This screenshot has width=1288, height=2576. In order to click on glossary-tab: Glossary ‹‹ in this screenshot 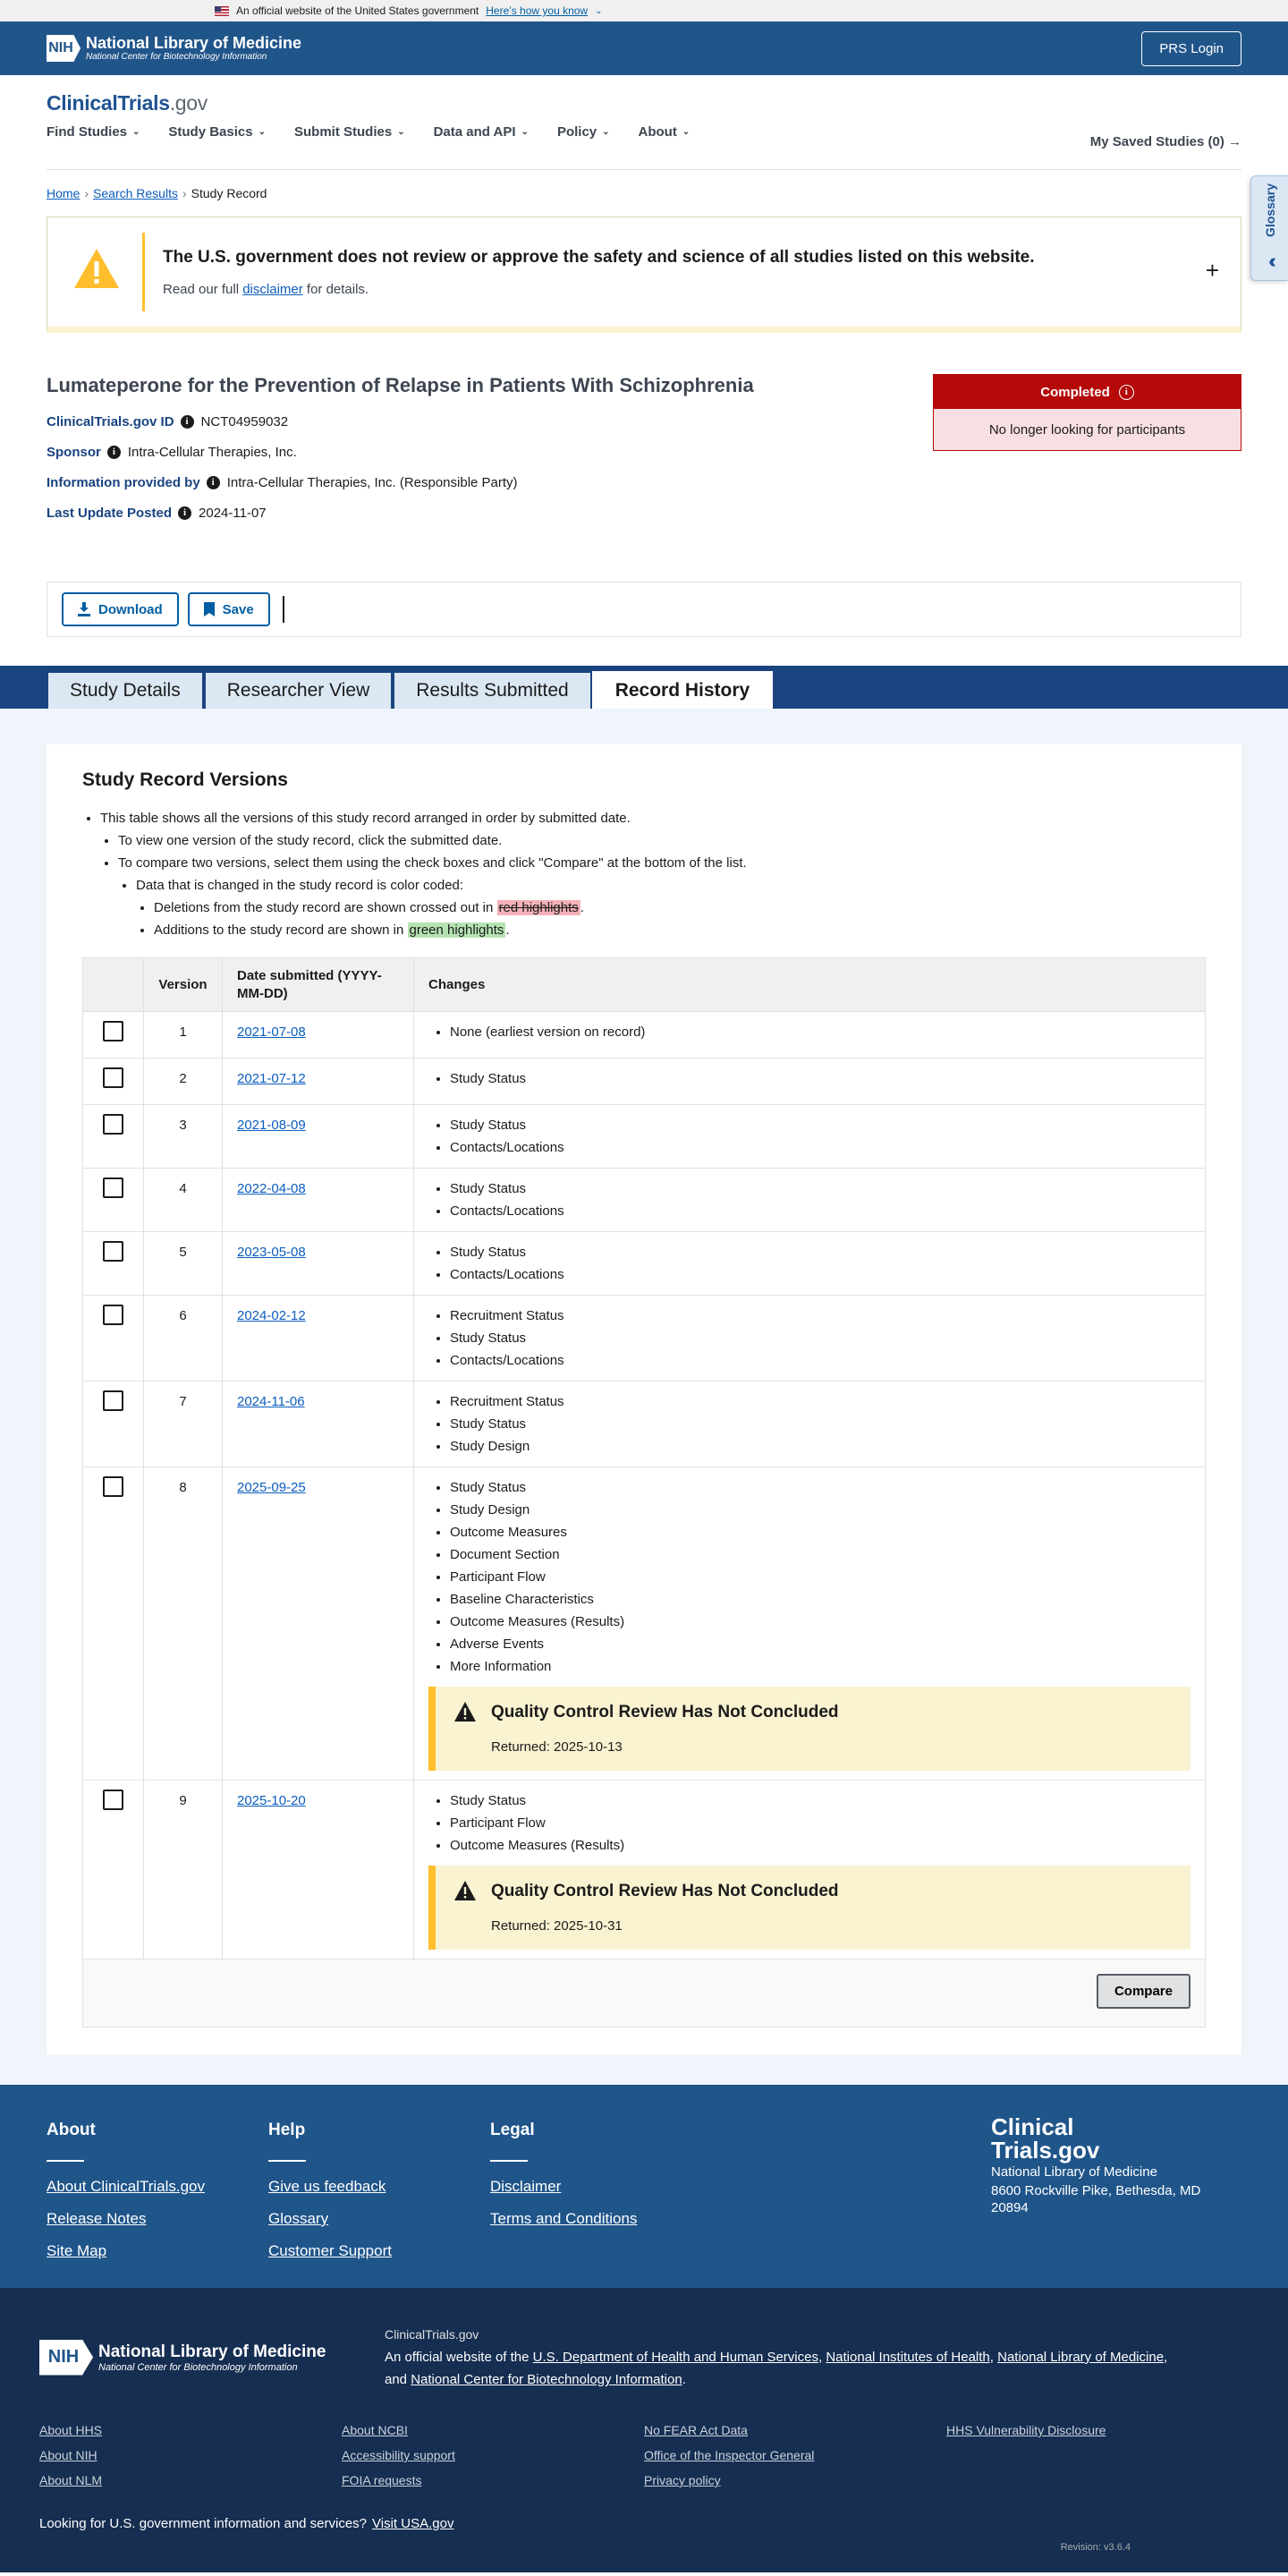, I will do `click(1269, 228)`.